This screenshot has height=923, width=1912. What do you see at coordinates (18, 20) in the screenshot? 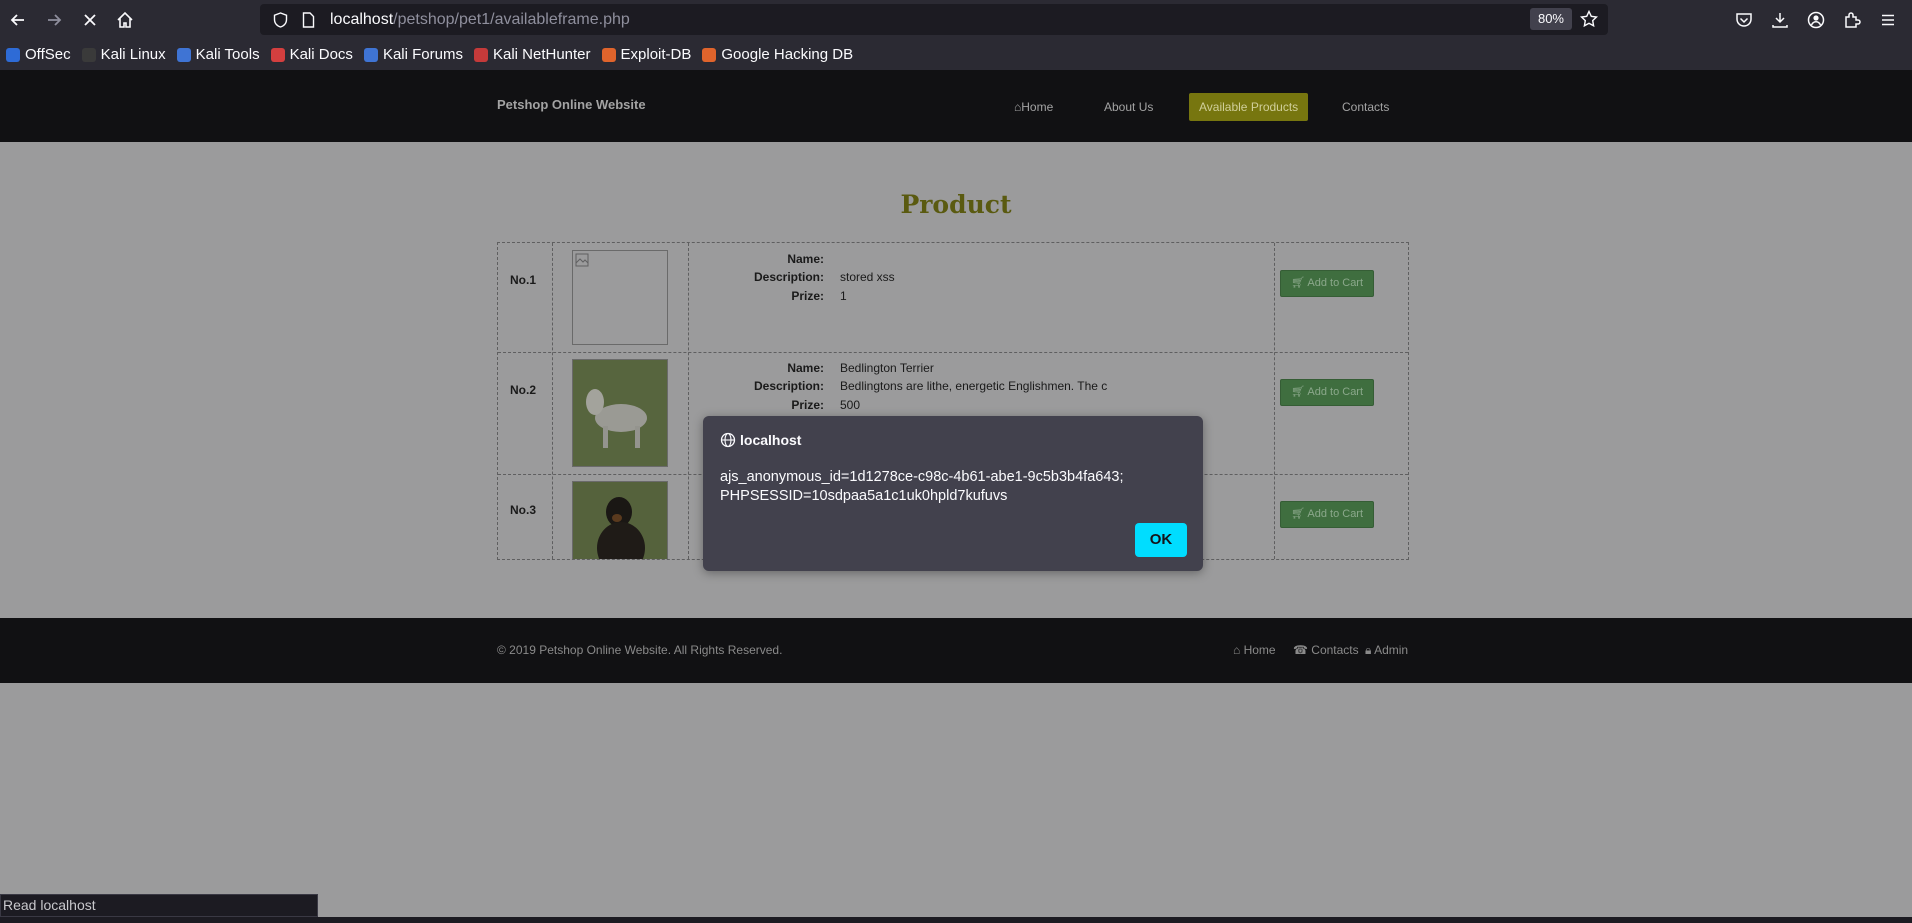
I see `back-icon` at bounding box center [18, 20].